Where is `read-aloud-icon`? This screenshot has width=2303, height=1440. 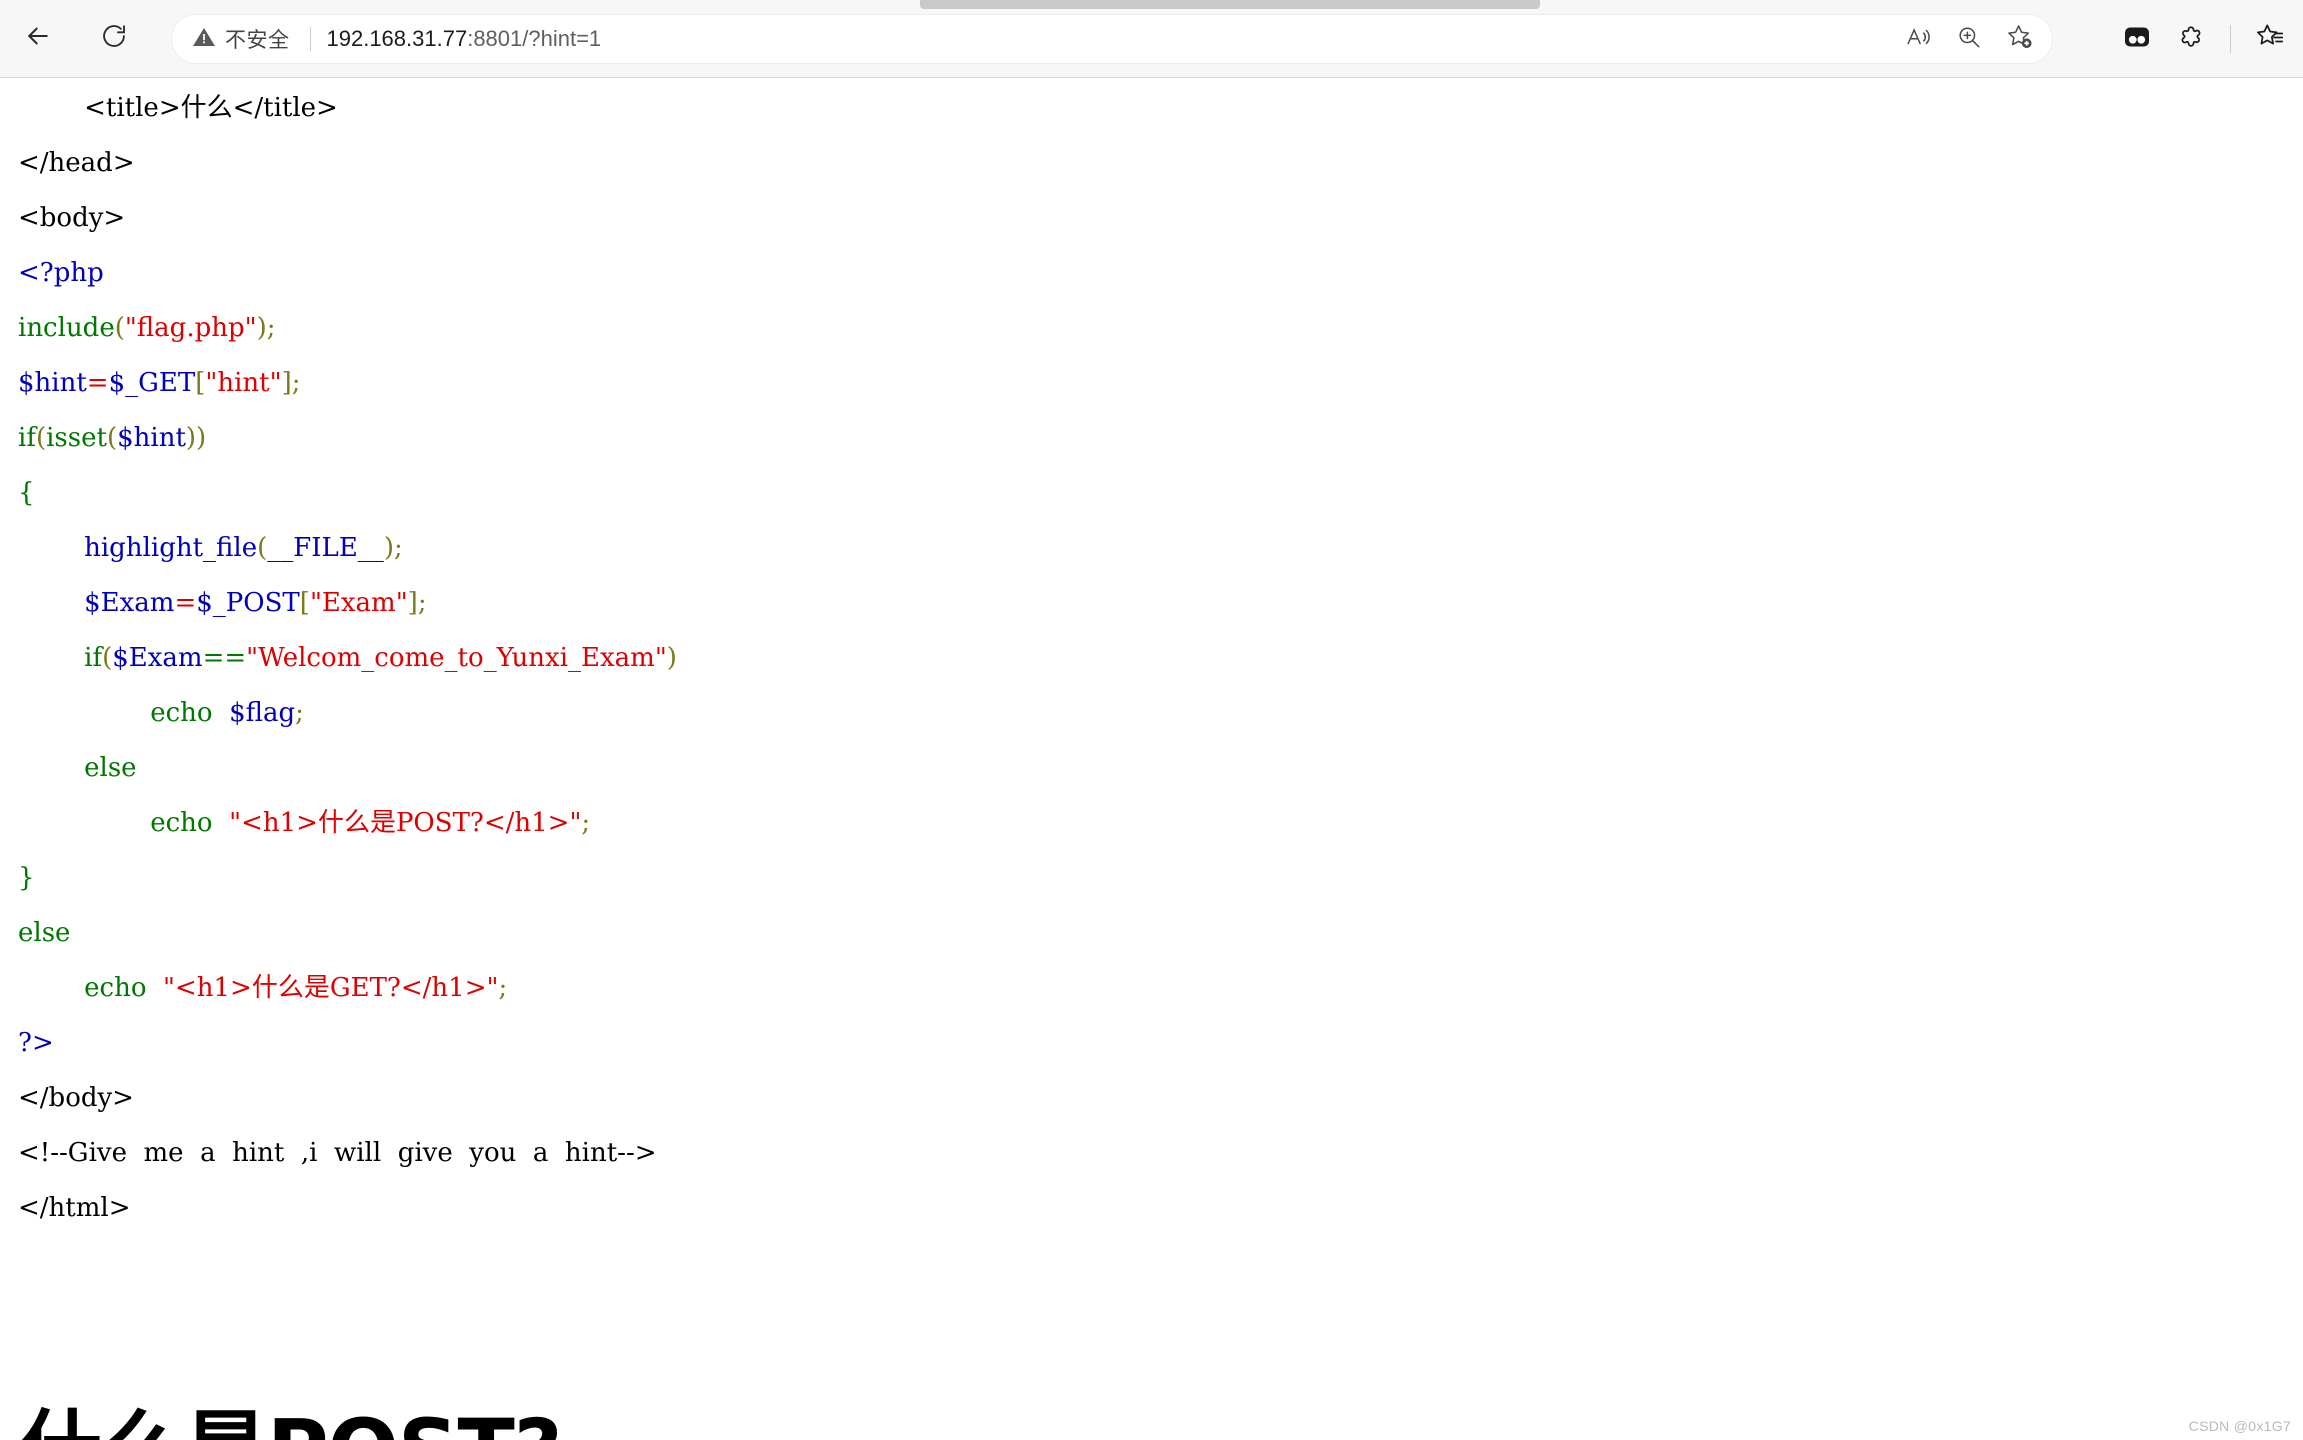 read-aloud-icon is located at coordinates (1919, 39).